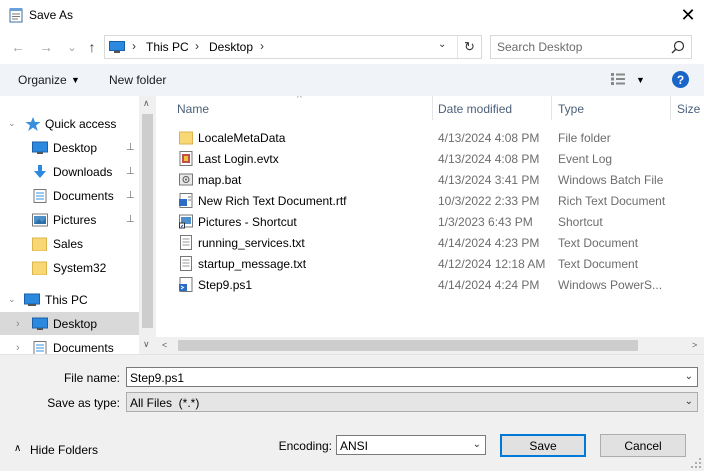  I want to click on file-name: LocaleMetaData, so click(242, 138).